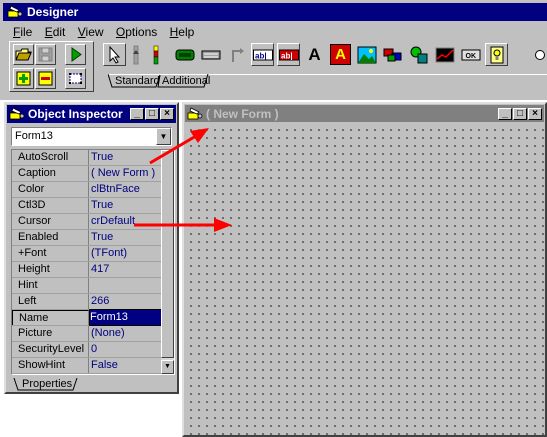 The height and width of the screenshot is (437, 547). I want to click on tab-standard: Standard, so click(137, 82).